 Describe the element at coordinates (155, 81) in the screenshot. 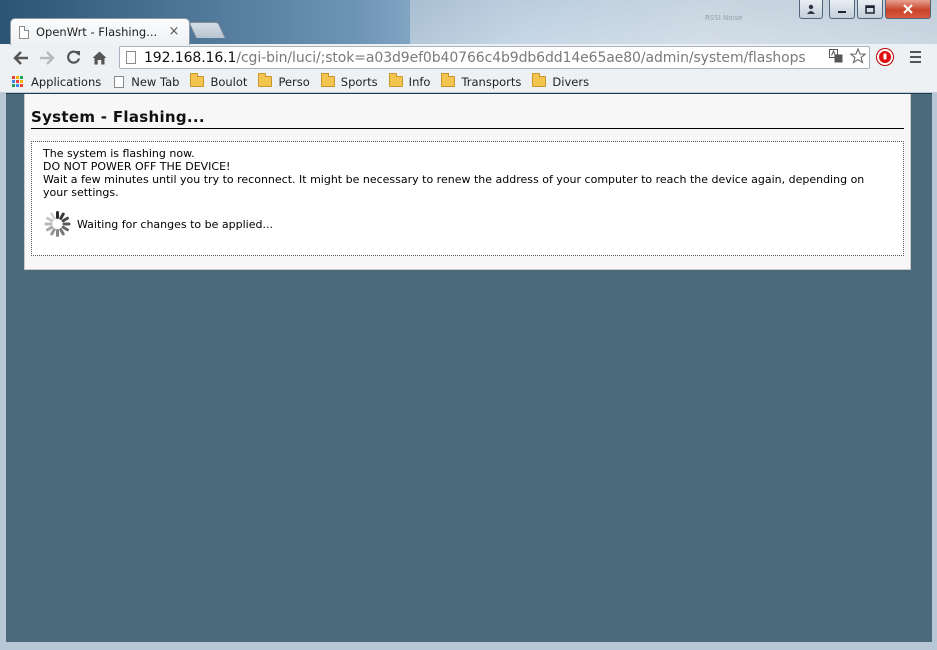

I see `bookmark-label: New Tab` at that location.